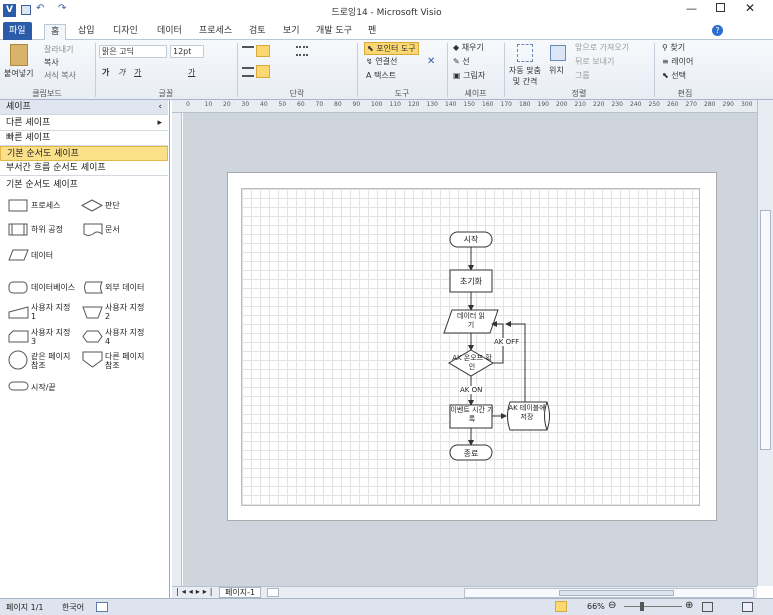 The image size is (773, 615). I want to click on auto-align-icon, so click(525, 53).